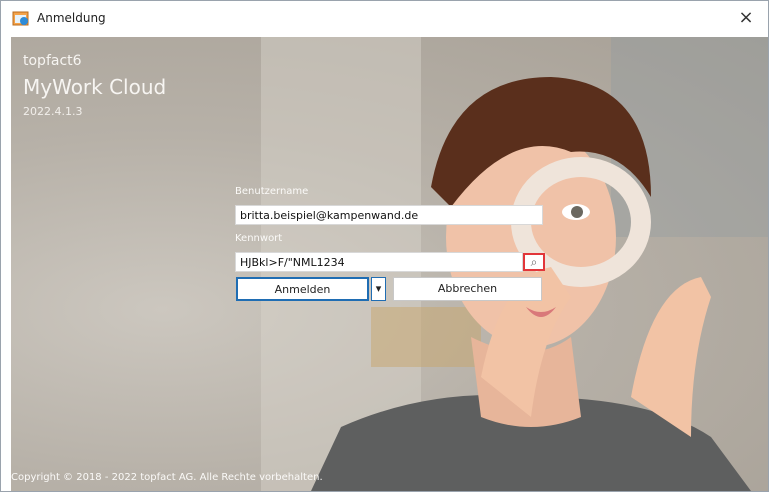 The width and height of the screenshot is (769, 492). I want to click on cancel-button: Abbrechen, so click(467, 289).